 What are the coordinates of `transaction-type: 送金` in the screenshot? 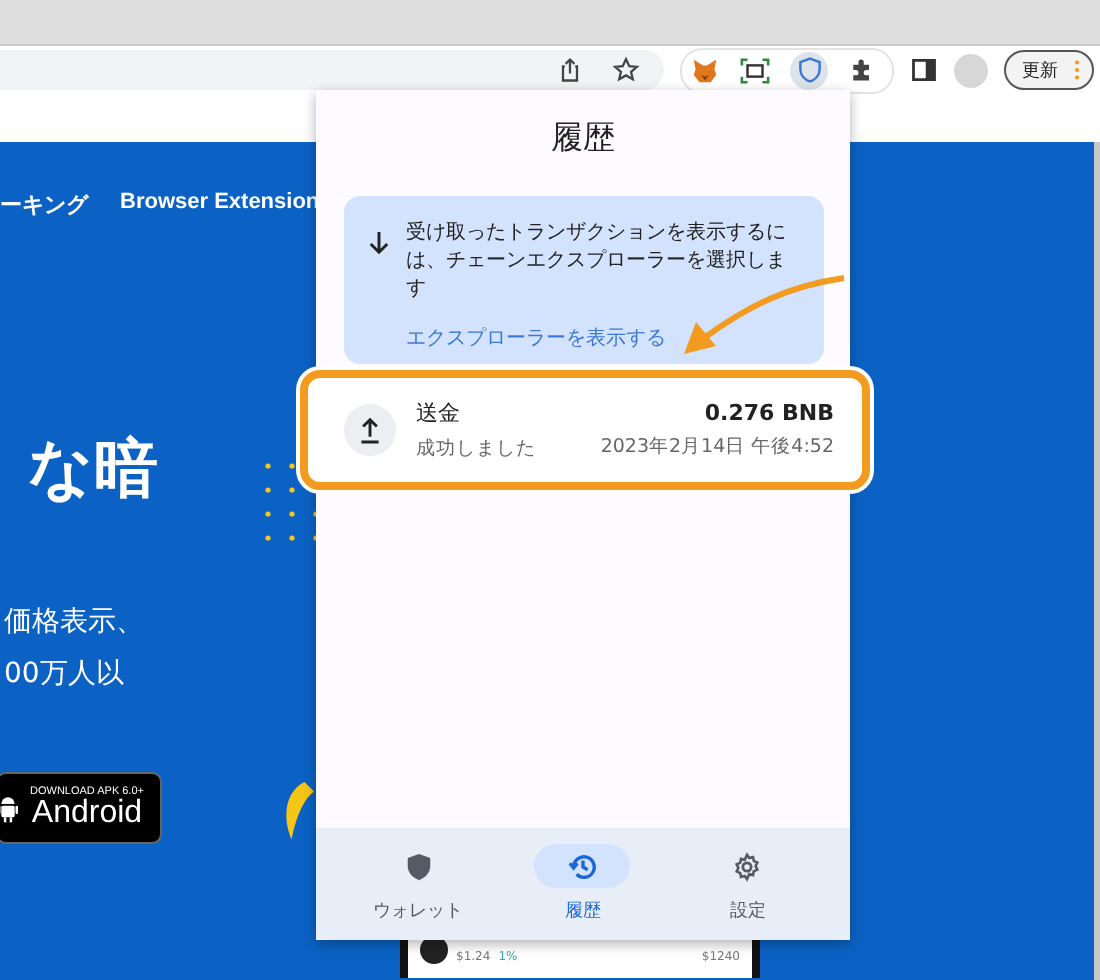 It's located at (439, 413).